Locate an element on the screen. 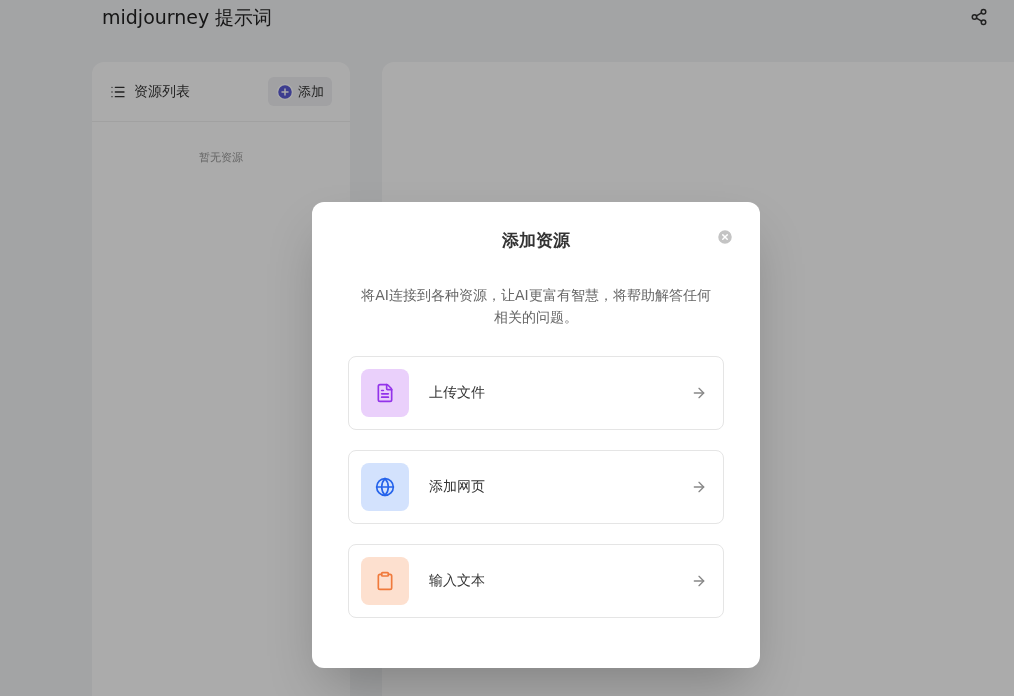 The width and height of the screenshot is (1014, 696). resource-option: 上传文件 is located at coordinates (536, 392).